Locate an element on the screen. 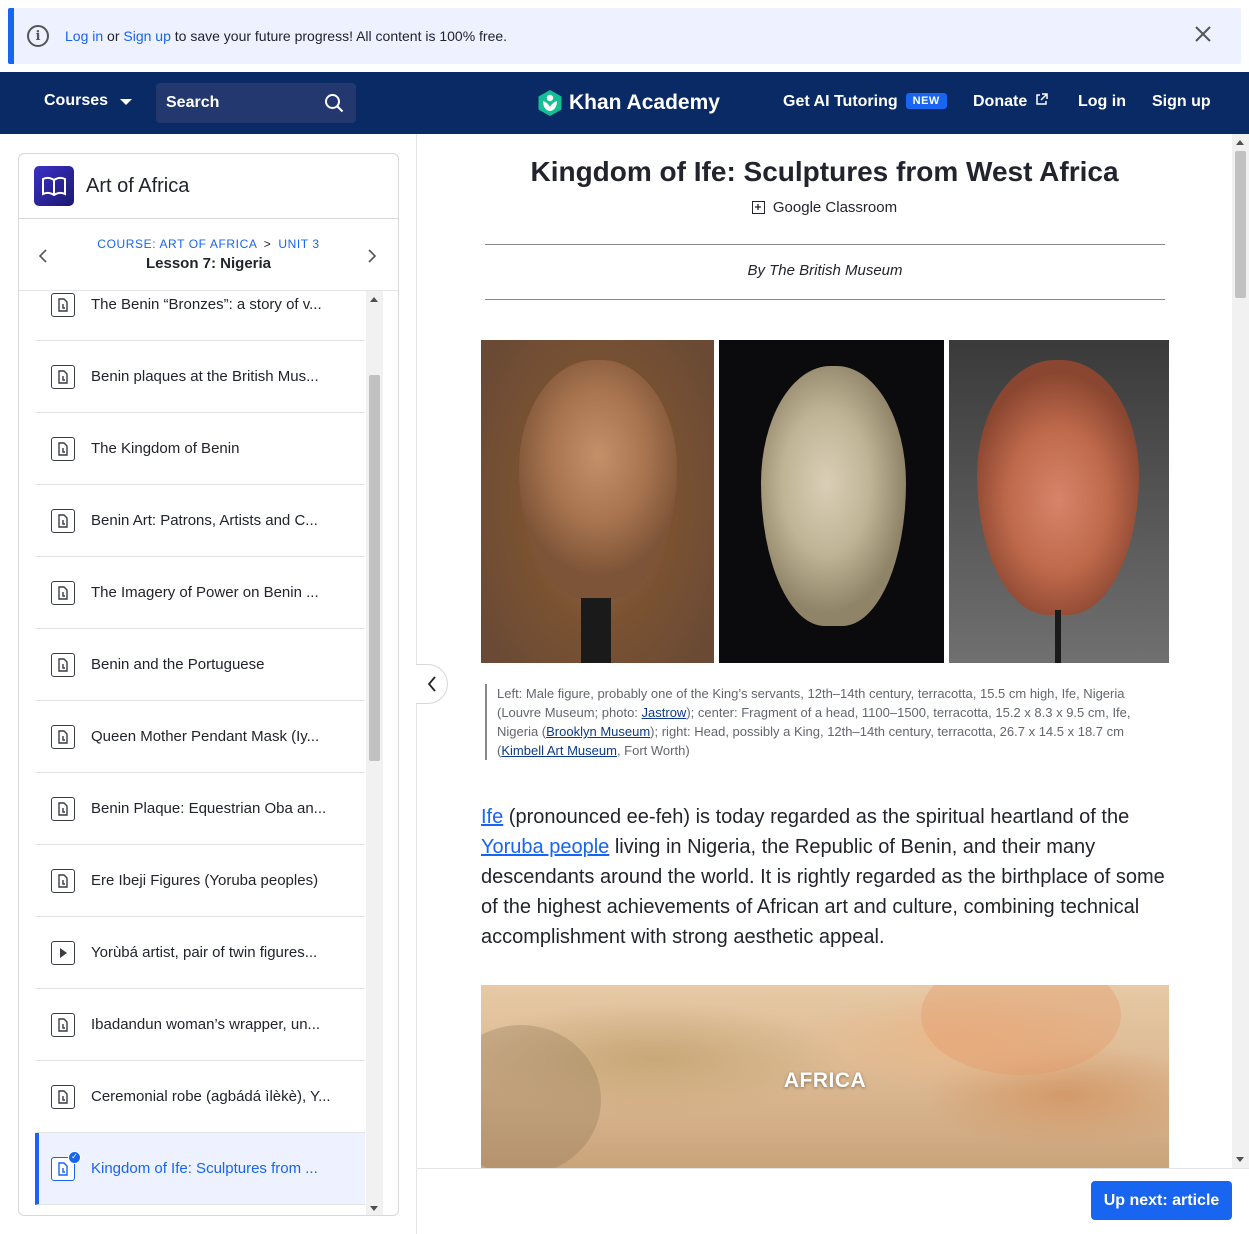 The height and width of the screenshot is (1234, 1249). list-item-label: The Kingdom of Benin is located at coordinates (165, 448).